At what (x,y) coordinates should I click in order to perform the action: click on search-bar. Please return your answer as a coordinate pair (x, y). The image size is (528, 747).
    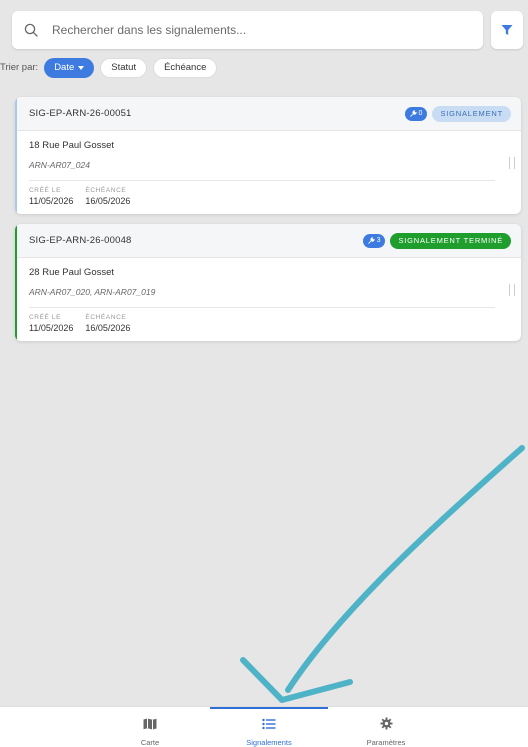
    Looking at the image, I should click on (247, 30).